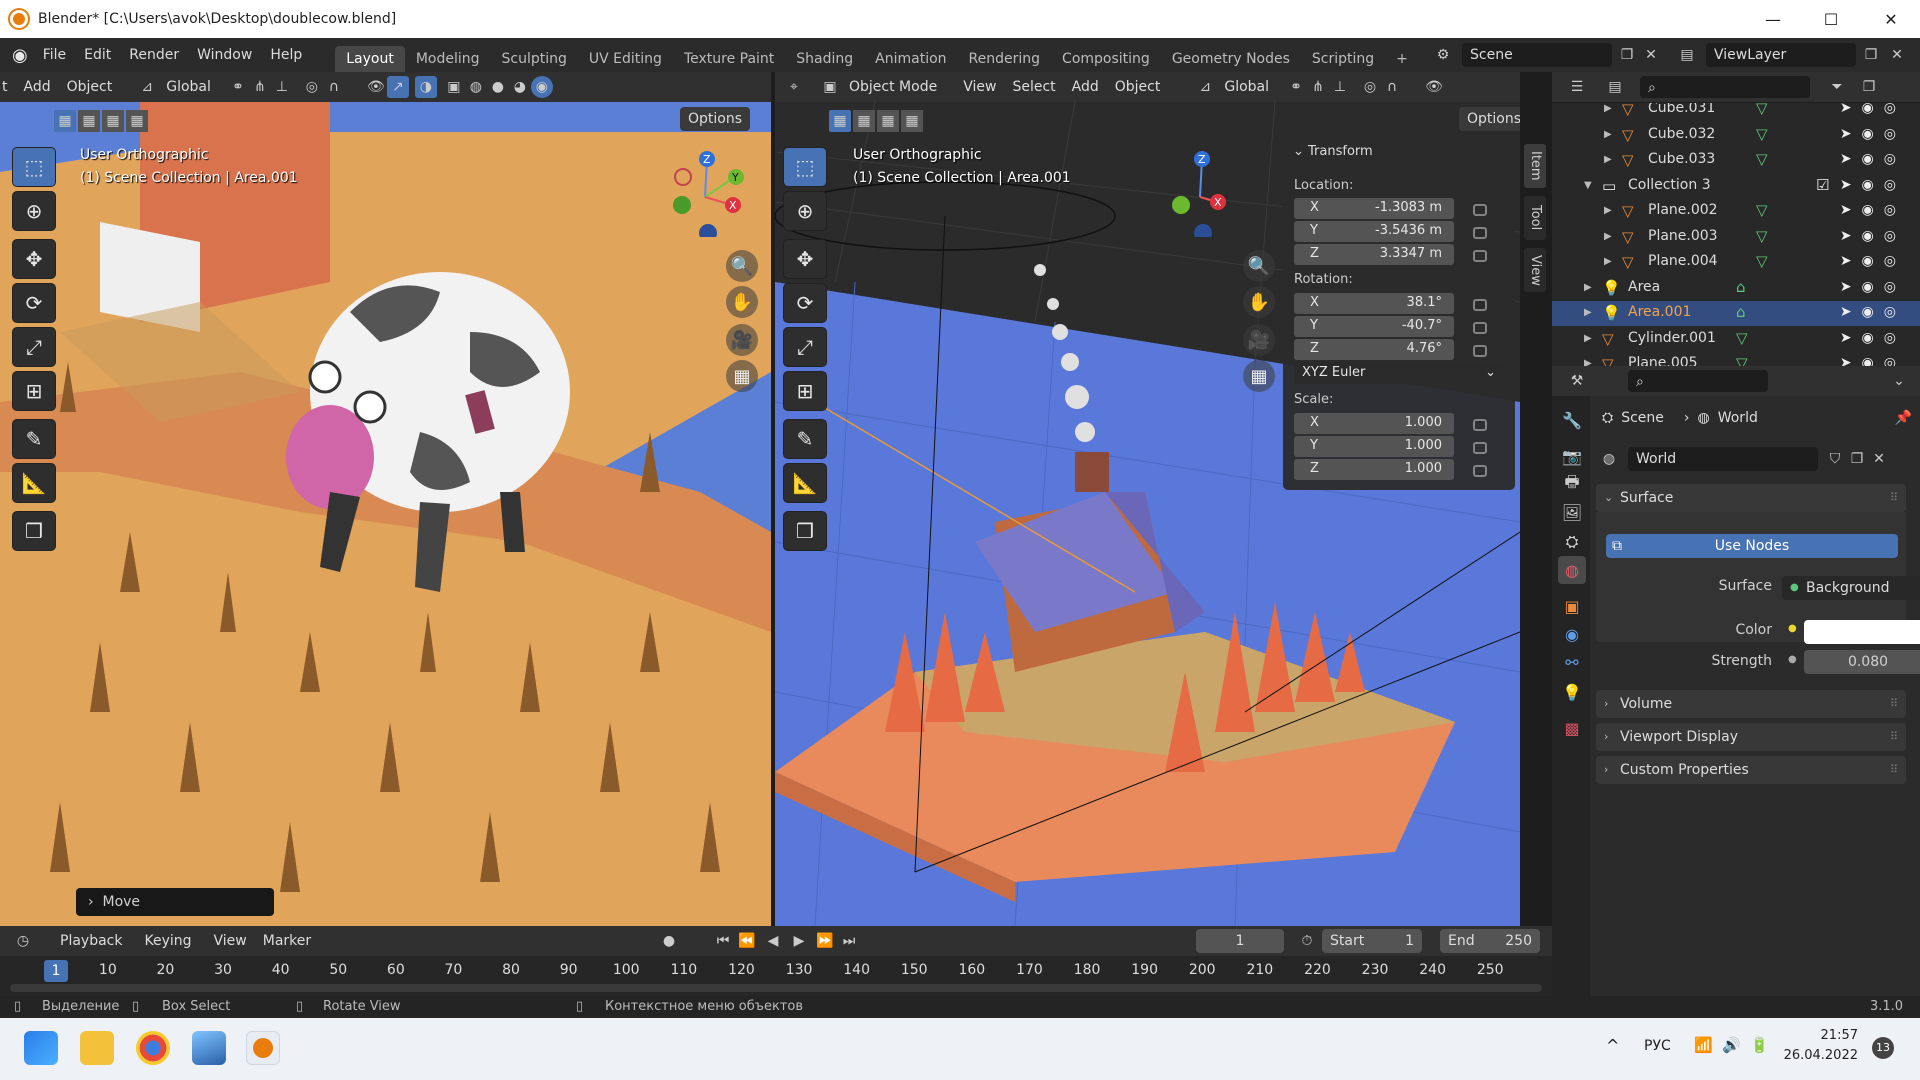 The image size is (1920, 1080). What do you see at coordinates (1259, 266) in the screenshot?
I see `right-zoom-icon: 🔍` at bounding box center [1259, 266].